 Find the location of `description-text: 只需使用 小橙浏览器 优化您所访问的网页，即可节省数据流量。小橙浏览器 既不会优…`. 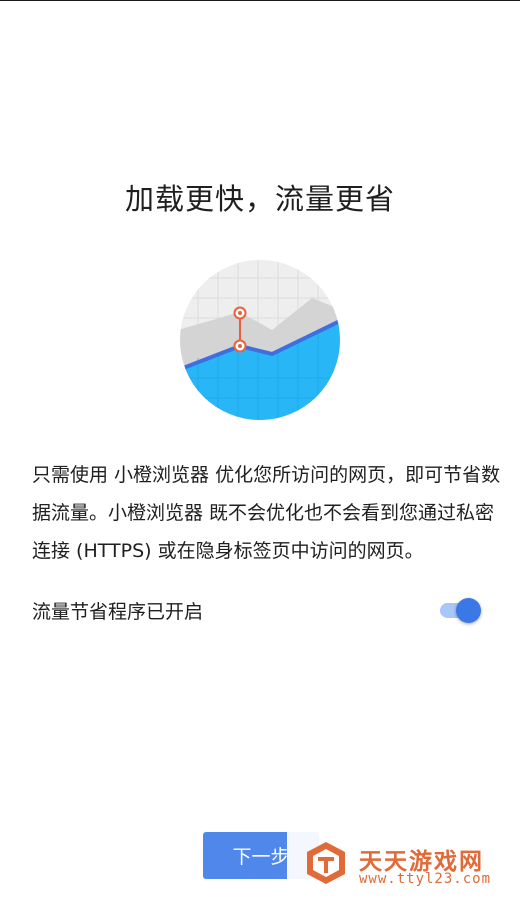

description-text: 只需使用 小橙浏览器 优化您所访问的网页，即可节省数据流量。小橙浏览器 既不会优… is located at coordinates (266, 513).